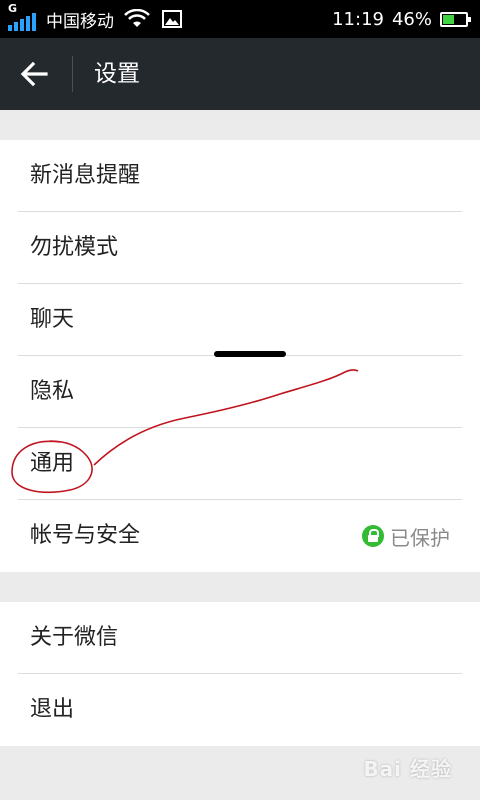  What do you see at coordinates (85, 175) in the screenshot?
I see `settings-item-label: 新消息提醒` at bounding box center [85, 175].